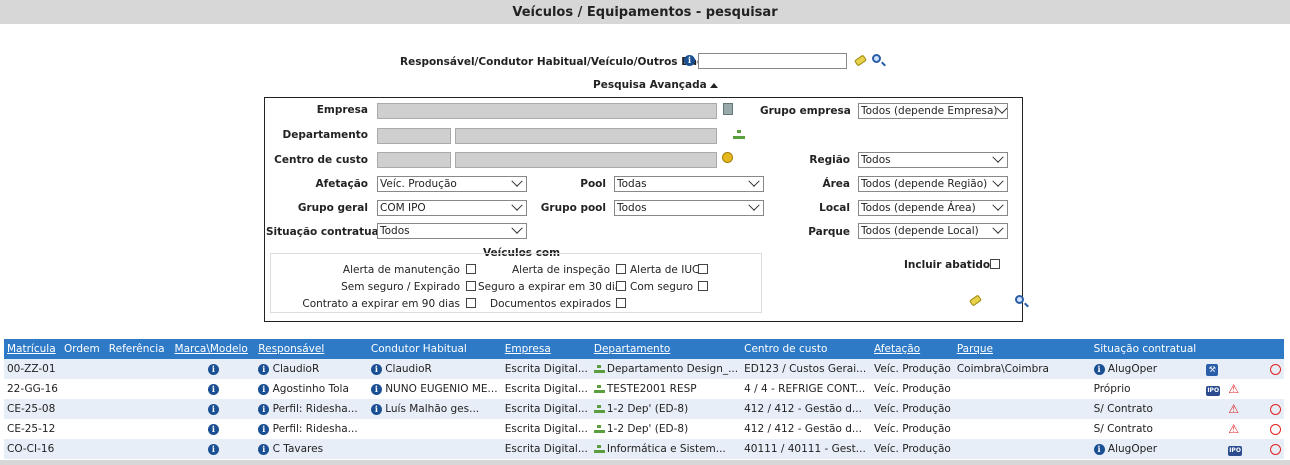  I want to click on cell-matricula: CE-25-08, so click(32, 409).